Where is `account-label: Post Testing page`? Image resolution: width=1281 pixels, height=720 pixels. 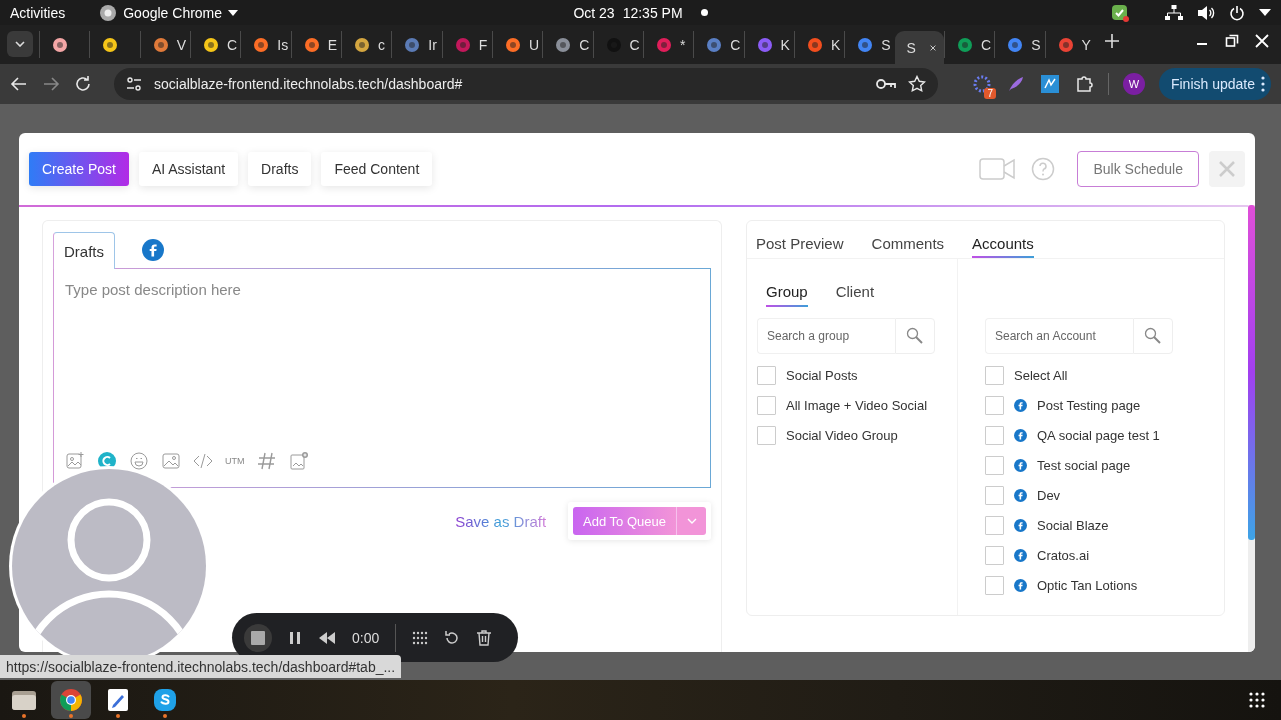
account-label: Post Testing page is located at coordinates (1089, 405).